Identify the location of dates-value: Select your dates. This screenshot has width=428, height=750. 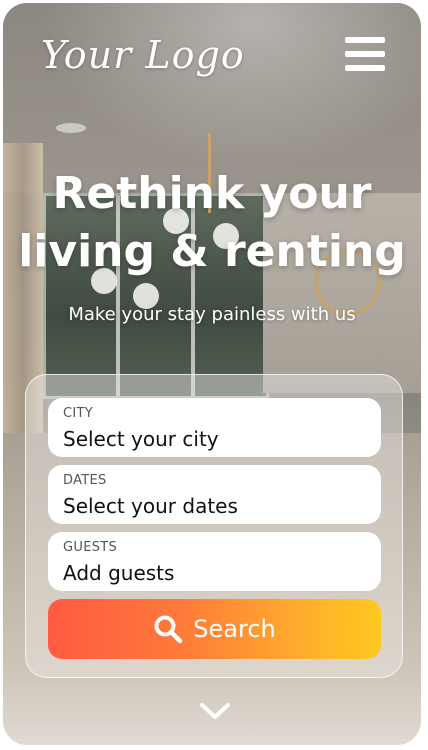
(150, 506).